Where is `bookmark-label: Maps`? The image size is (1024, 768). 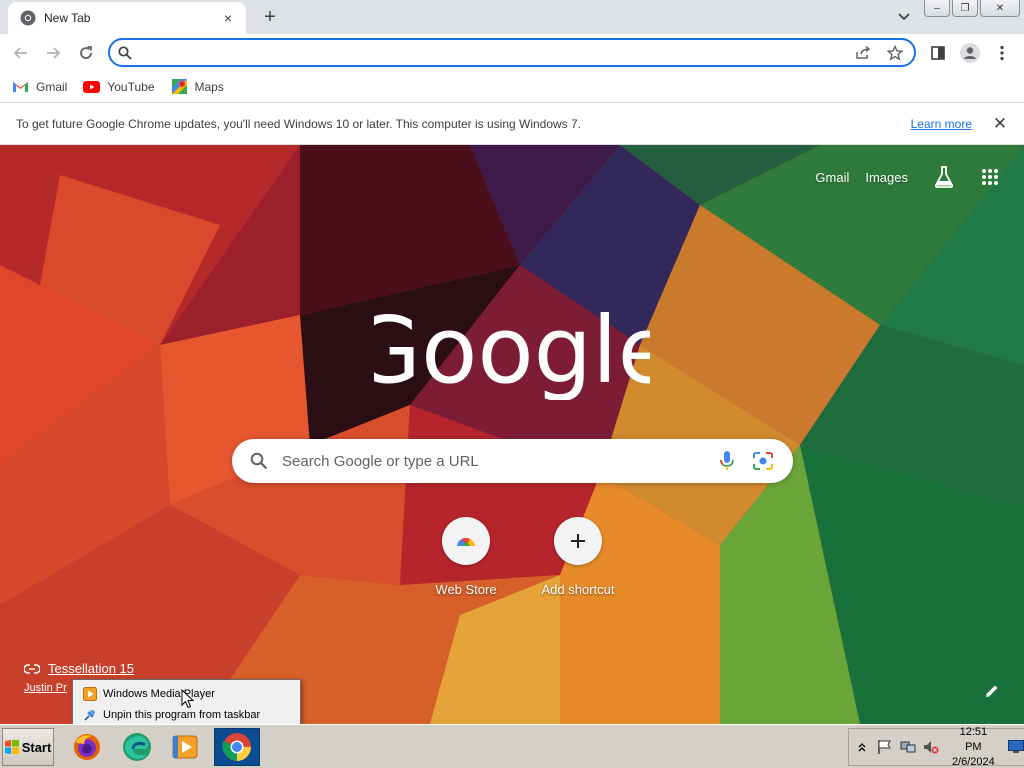 bookmark-label: Maps is located at coordinates (209, 86).